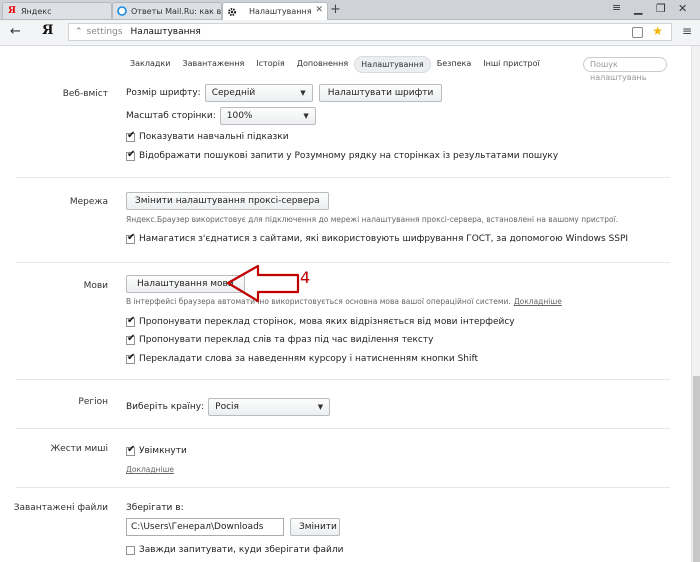 Image resolution: width=700 pixels, height=562 pixels. I want to click on section-label-downloads: Завантажені файли, so click(60, 508).